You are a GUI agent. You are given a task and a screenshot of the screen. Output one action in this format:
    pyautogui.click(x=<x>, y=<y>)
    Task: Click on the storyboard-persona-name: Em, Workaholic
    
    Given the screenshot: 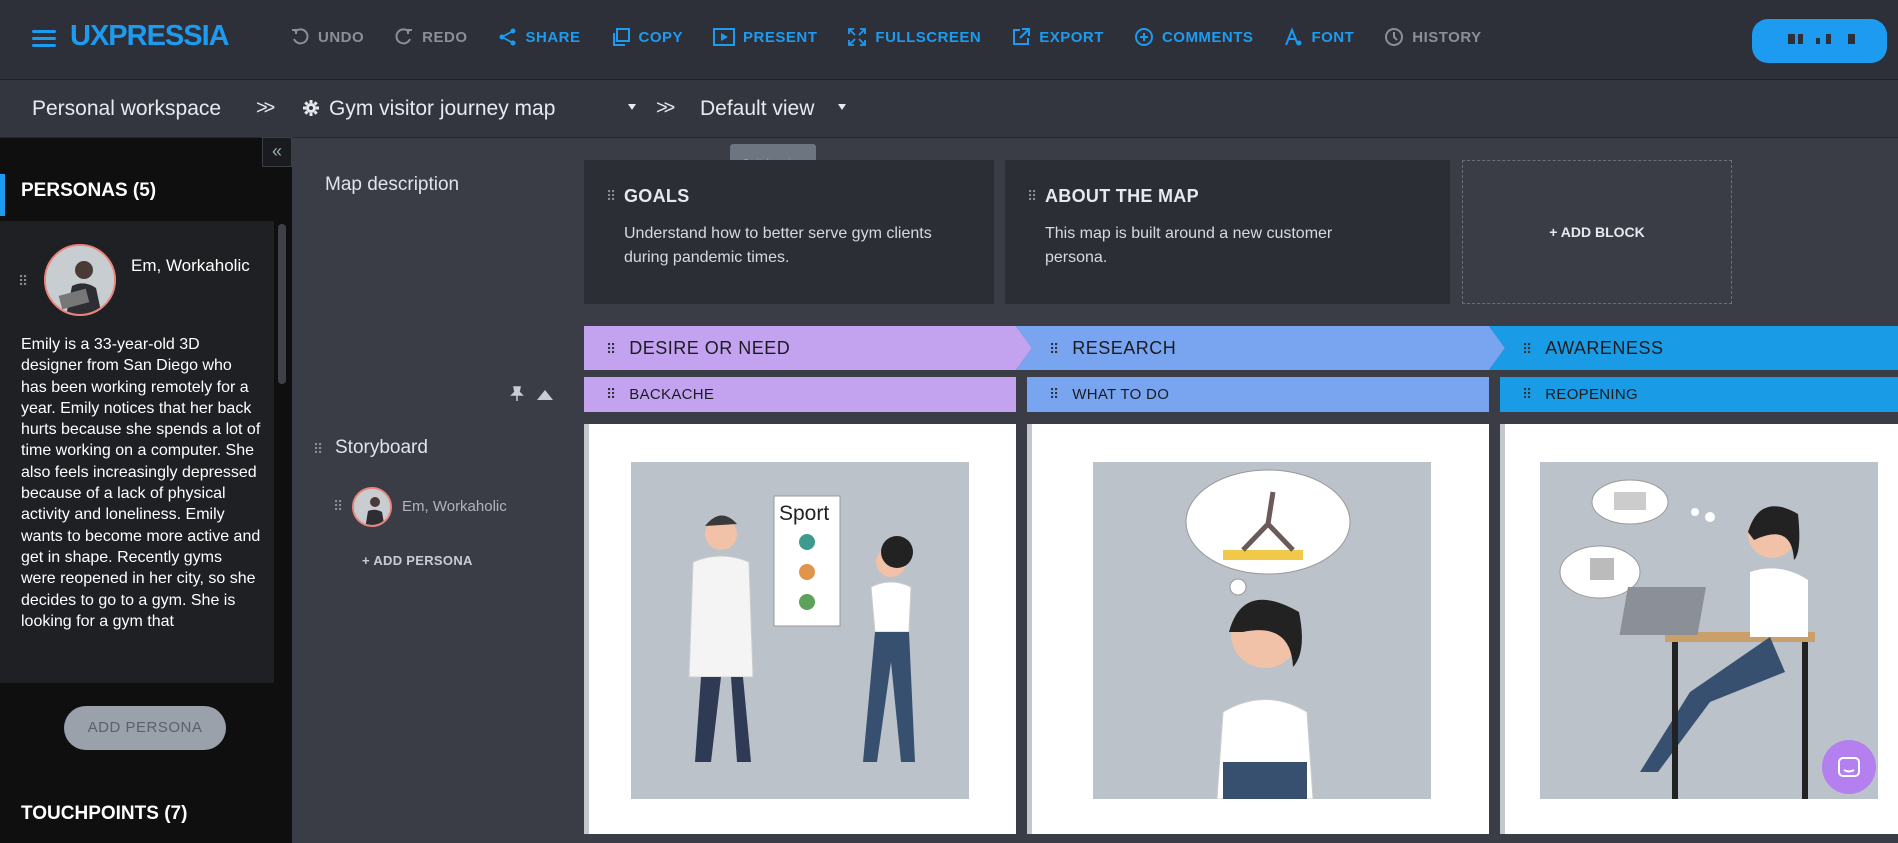 What is the action you would take?
    pyautogui.click(x=454, y=506)
    